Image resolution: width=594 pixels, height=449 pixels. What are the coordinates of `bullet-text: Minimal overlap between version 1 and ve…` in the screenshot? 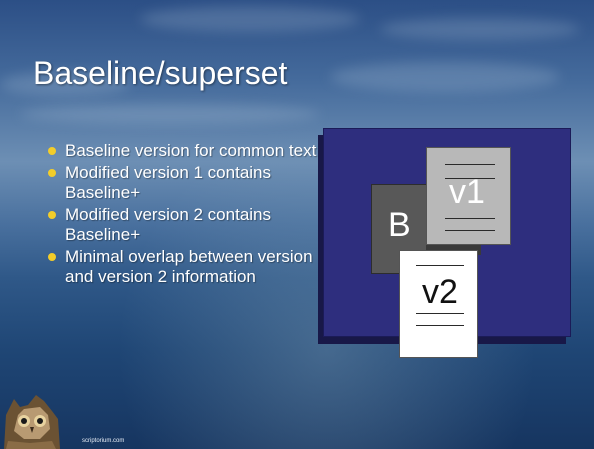 It's located at (196, 266).